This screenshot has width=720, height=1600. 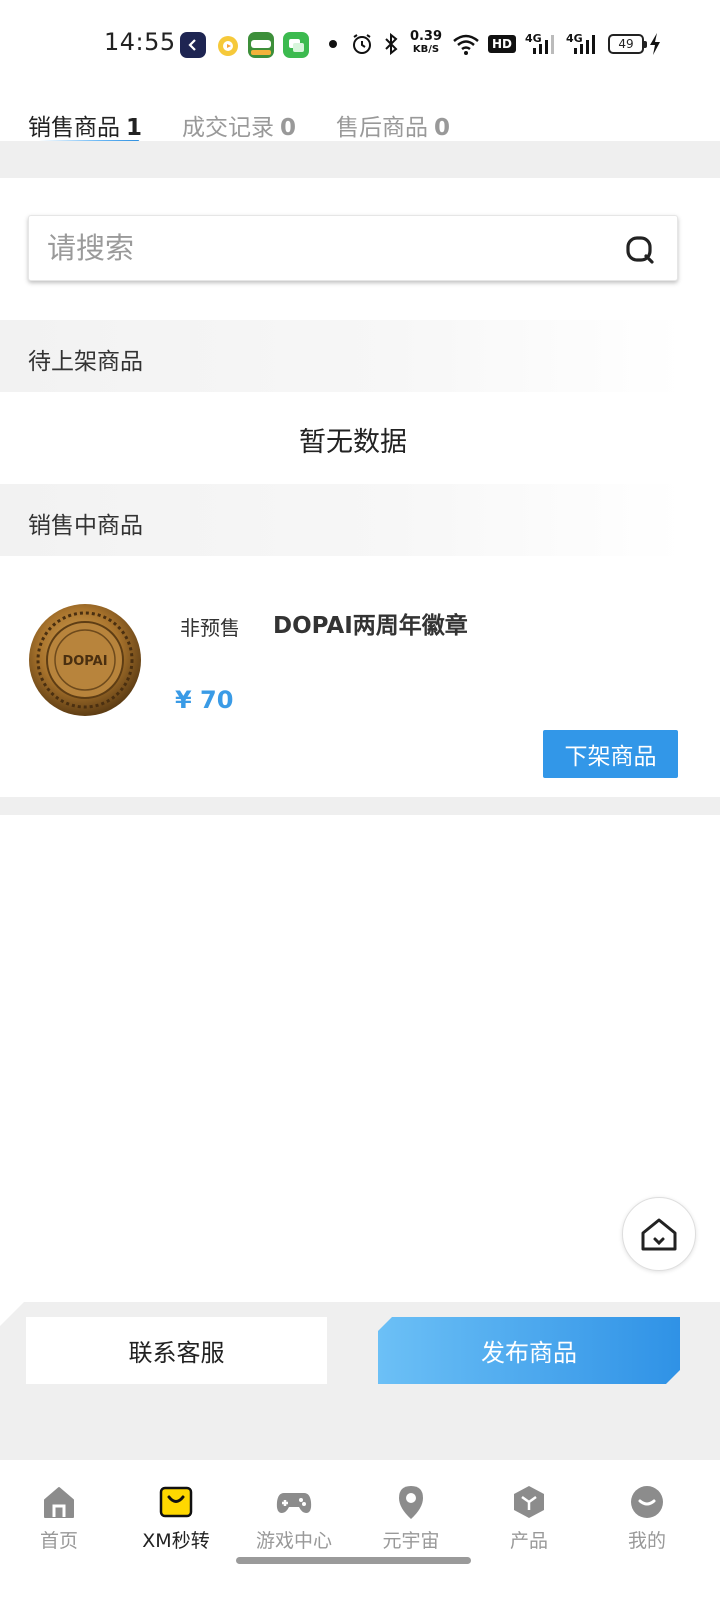 I want to click on section-title: 销售中商品, so click(x=85, y=526).